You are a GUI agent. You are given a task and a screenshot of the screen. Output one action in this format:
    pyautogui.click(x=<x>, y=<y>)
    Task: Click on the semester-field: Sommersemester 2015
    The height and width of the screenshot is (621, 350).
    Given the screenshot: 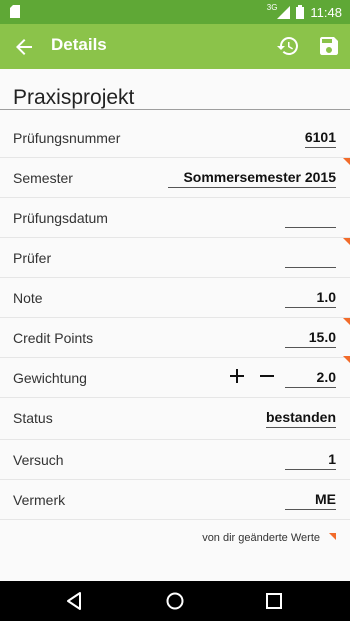 What is the action you would take?
    pyautogui.click(x=252, y=177)
    